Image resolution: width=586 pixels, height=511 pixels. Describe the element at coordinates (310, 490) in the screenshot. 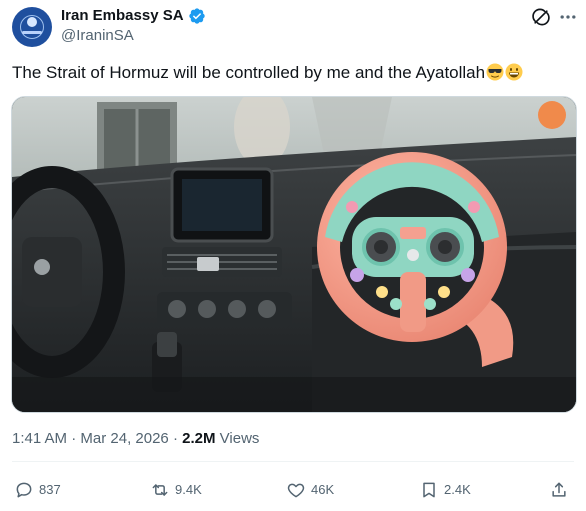

I see `like-button: 46K` at that location.